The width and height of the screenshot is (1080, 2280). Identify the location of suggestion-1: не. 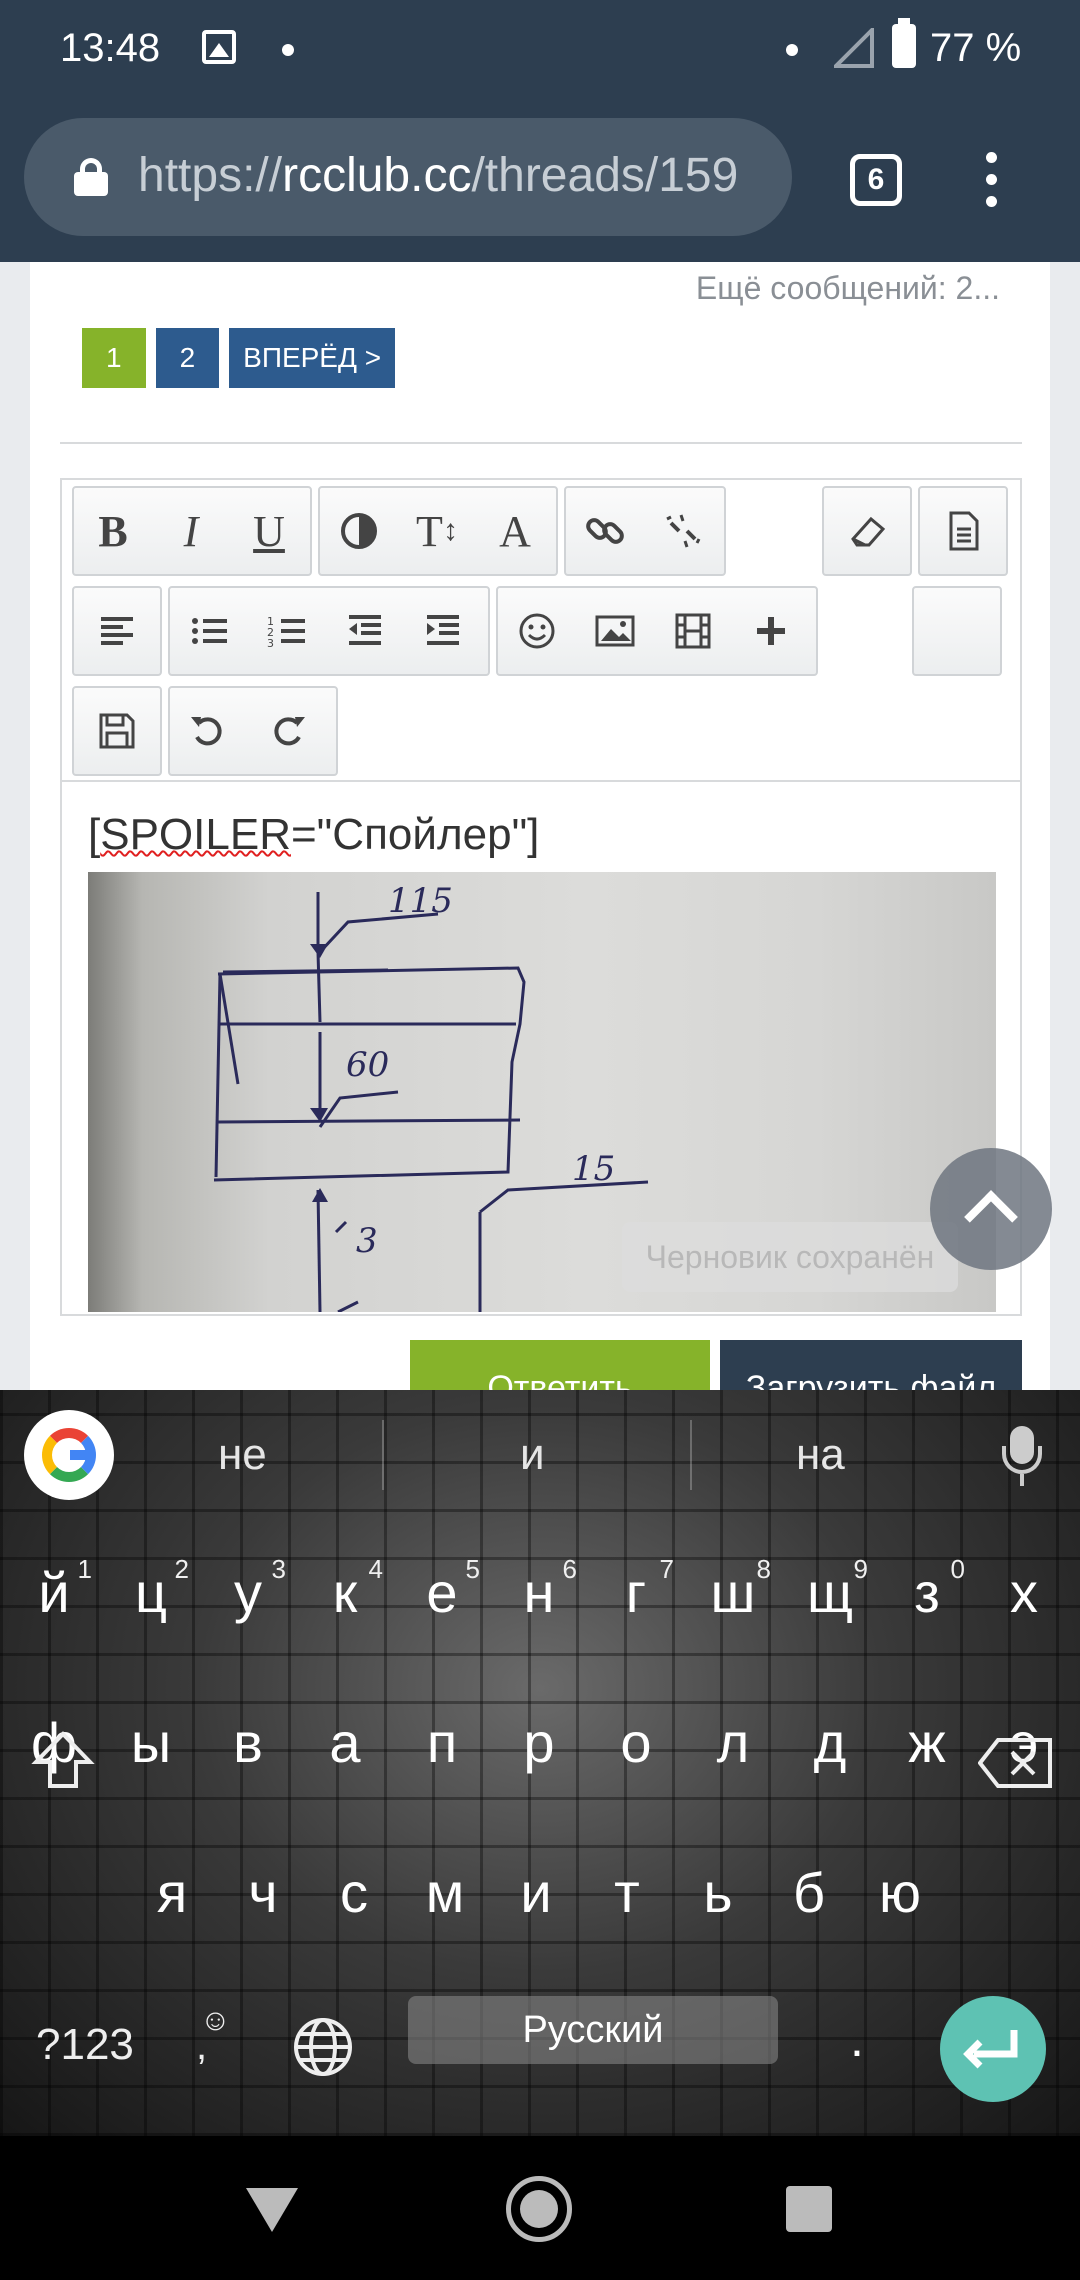
(242, 1455).